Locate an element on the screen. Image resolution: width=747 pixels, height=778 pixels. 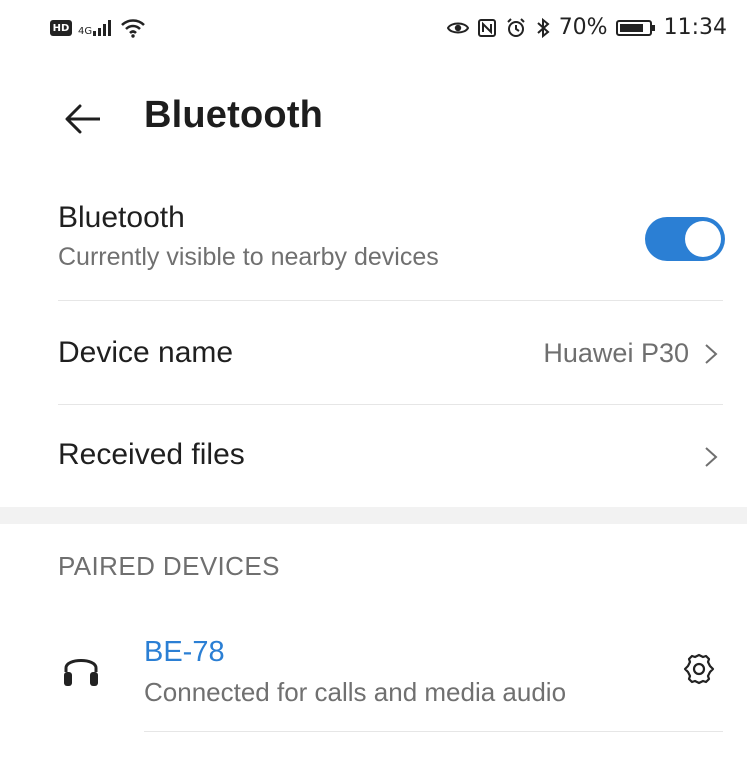
eye-icon is located at coordinates (457, 28).